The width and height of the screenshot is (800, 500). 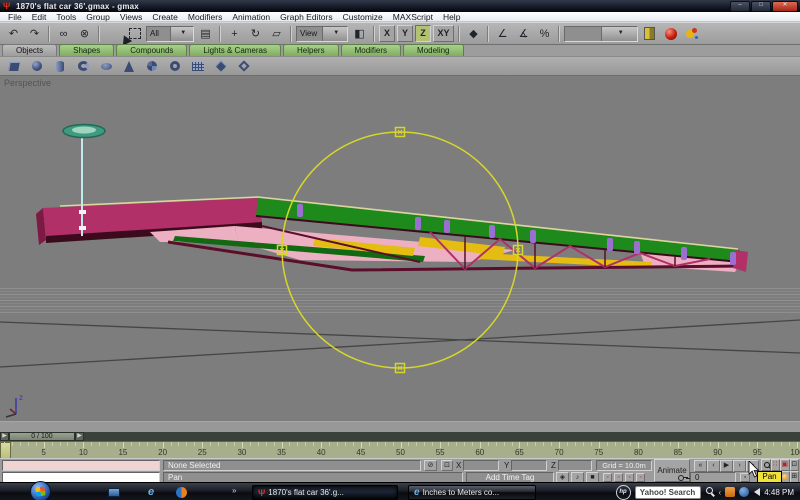 I want to click on oiltank-icon, so click(x=106, y=66).